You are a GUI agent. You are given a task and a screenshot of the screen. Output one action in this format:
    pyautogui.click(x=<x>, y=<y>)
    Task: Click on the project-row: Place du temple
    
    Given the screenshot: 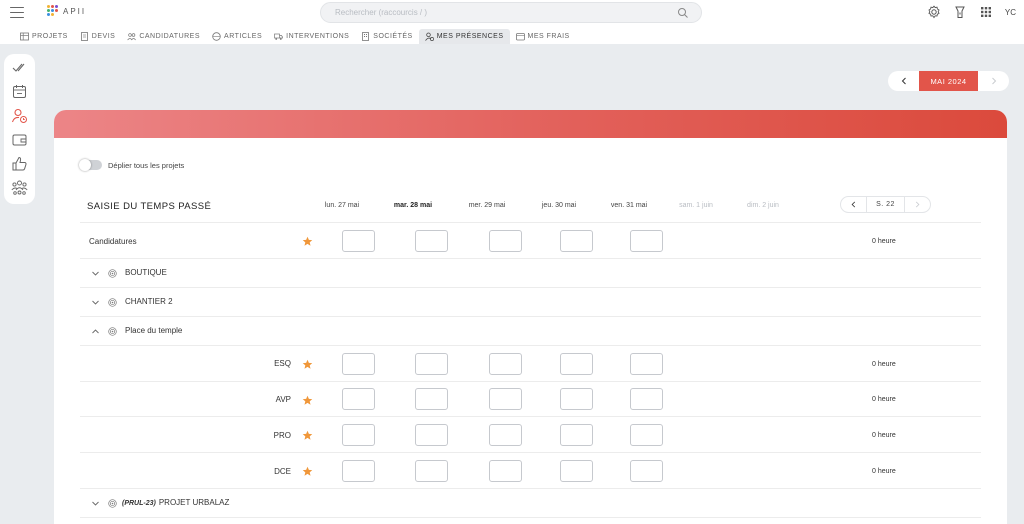 What is the action you would take?
    pyautogui.click(x=530, y=331)
    